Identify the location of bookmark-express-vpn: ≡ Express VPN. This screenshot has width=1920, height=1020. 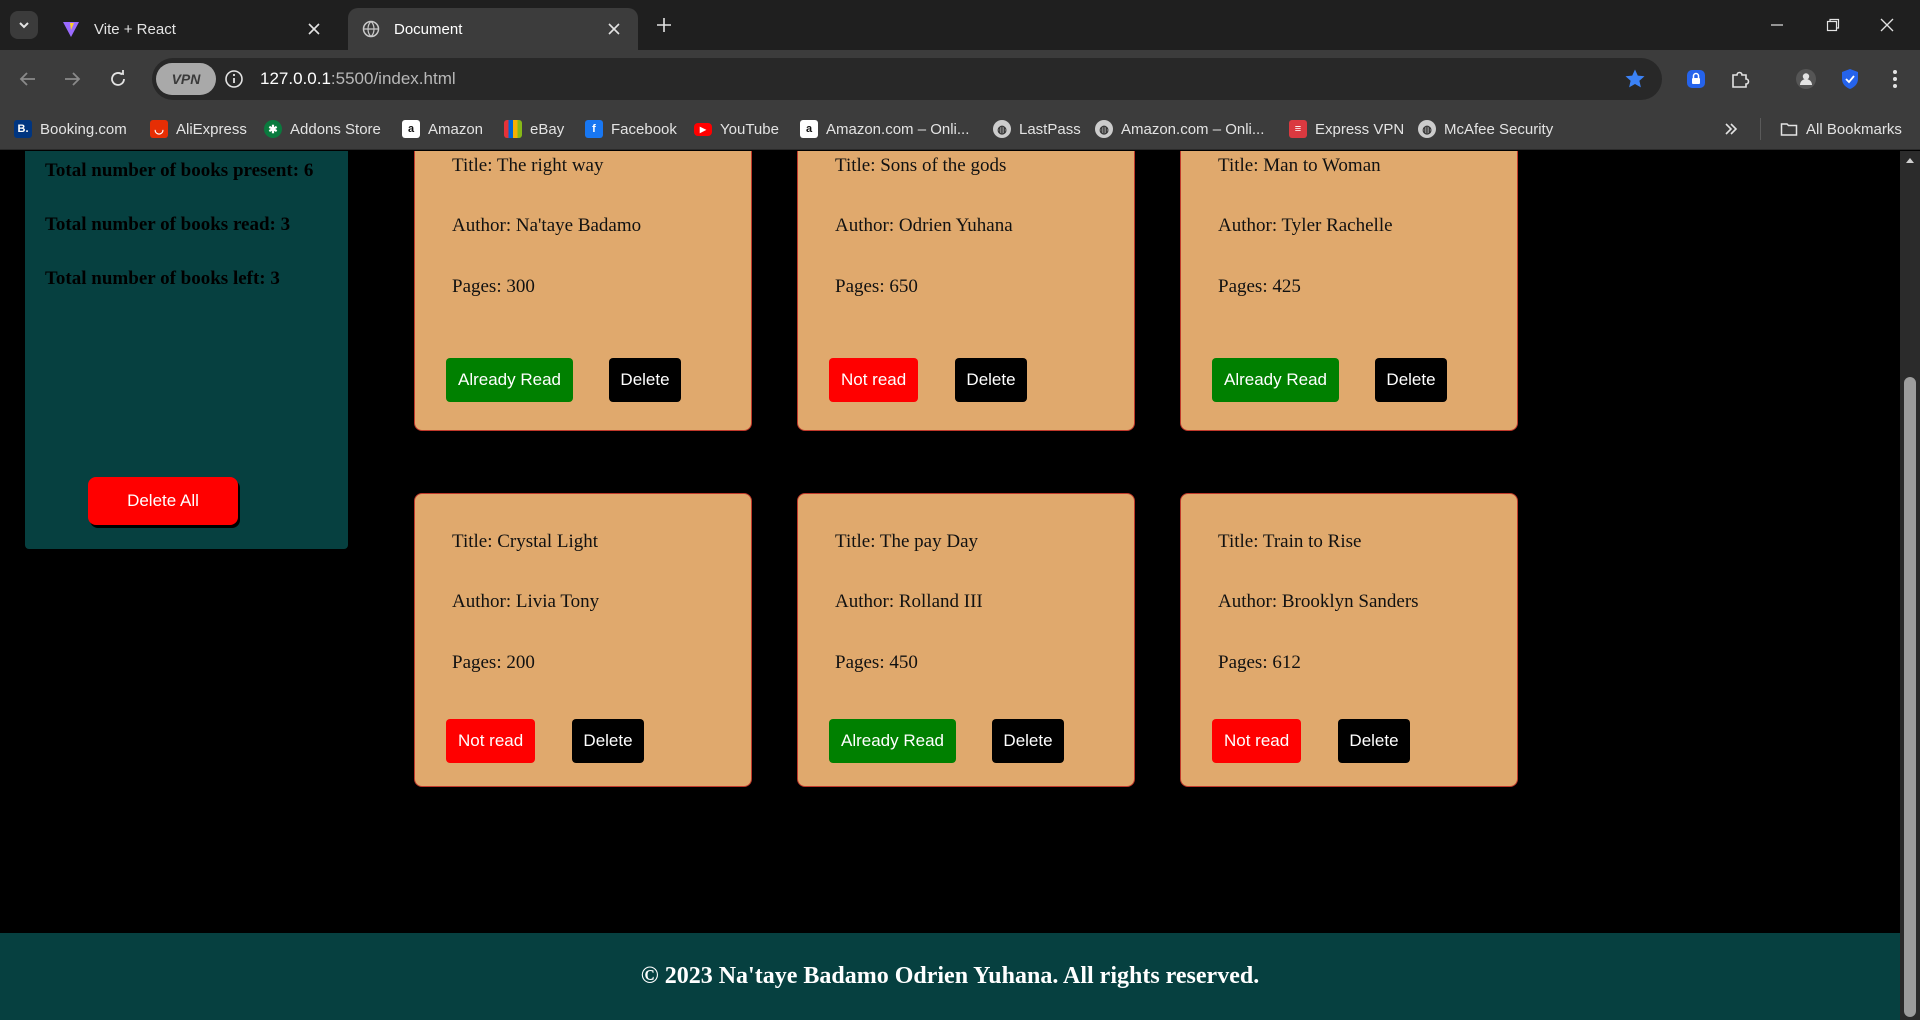
(1346, 129).